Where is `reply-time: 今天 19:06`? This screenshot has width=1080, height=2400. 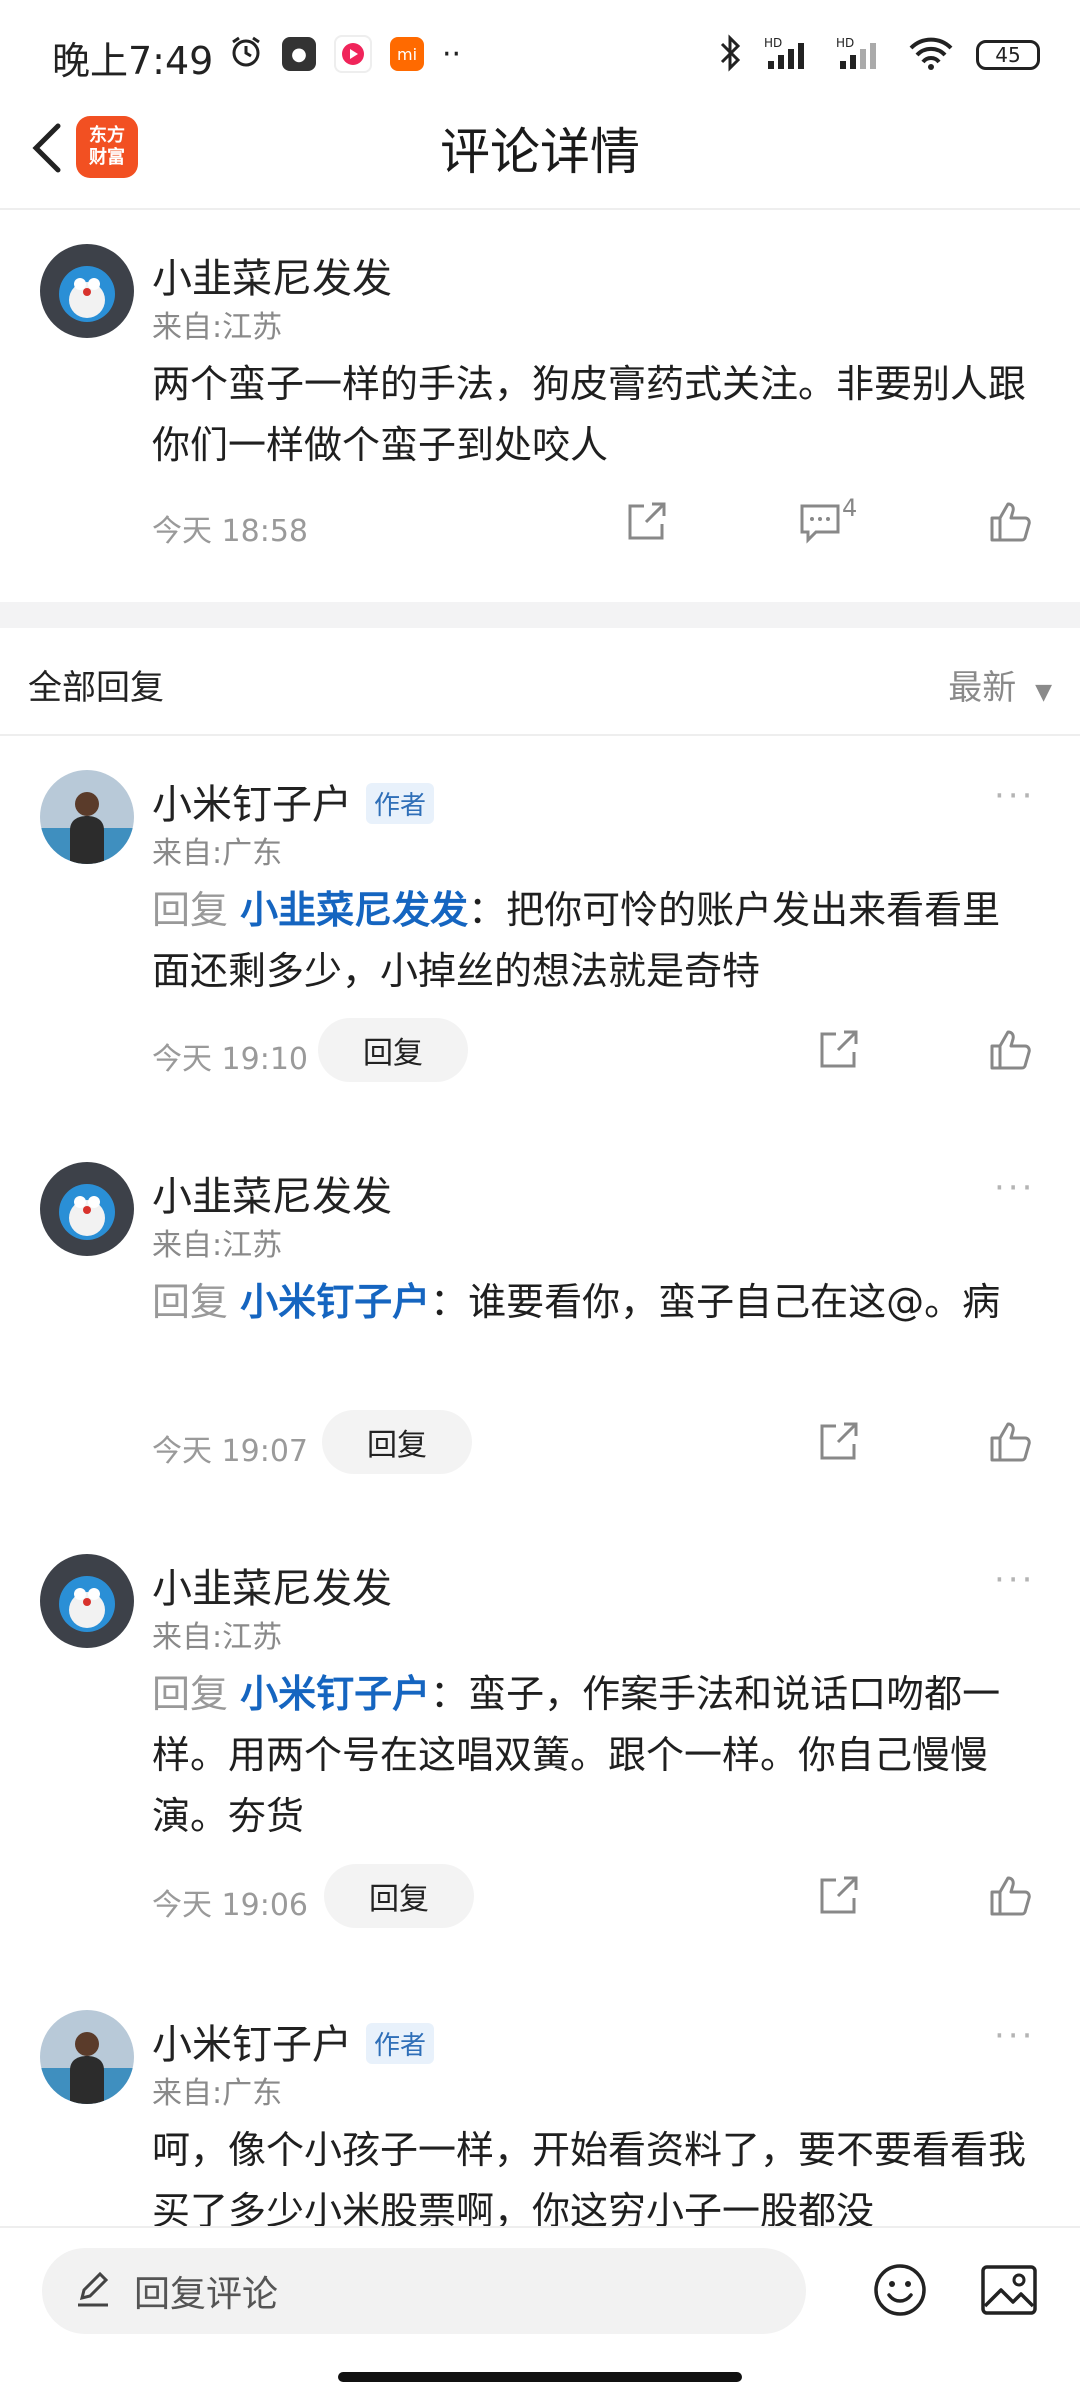 reply-time: 今天 19:06 is located at coordinates (230, 1905).